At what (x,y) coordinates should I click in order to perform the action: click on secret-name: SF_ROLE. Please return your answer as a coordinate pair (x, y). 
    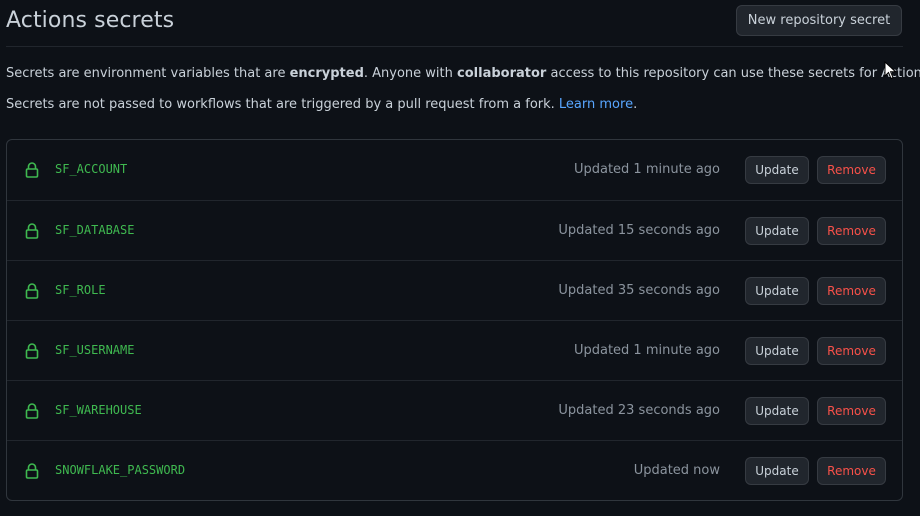
    Looking at the image, I should click on (80, 290).